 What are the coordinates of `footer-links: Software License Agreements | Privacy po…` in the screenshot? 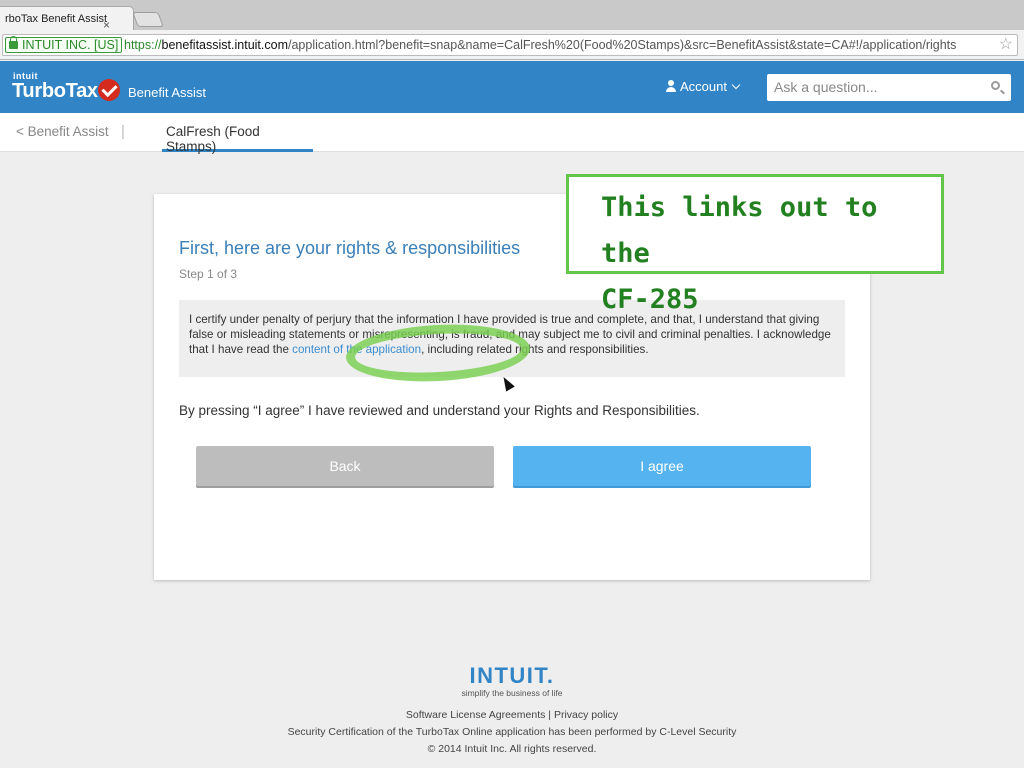 It's located at (512, 715).